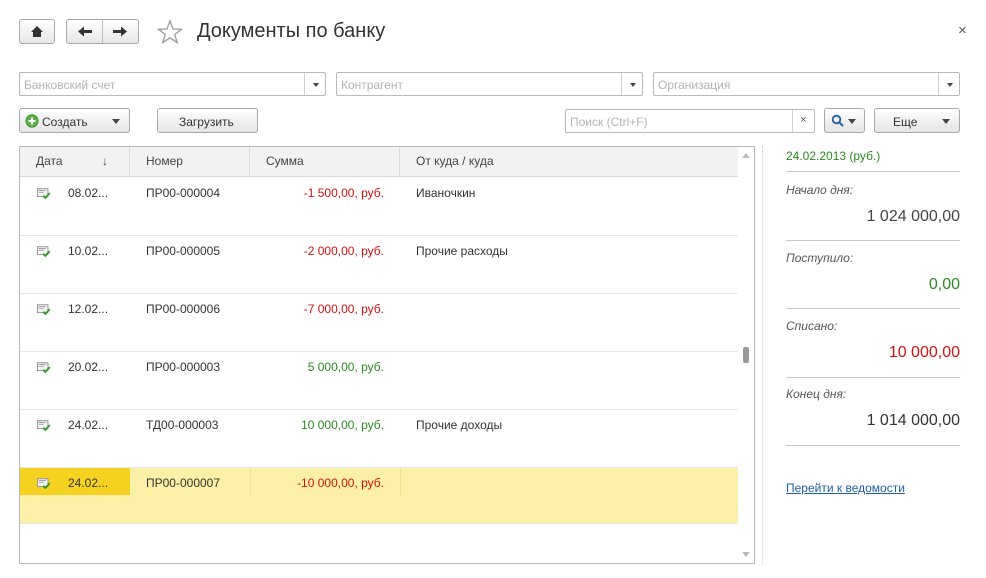 Image resolution: width=986 pixels, height=578 pixels. What do you see at coordinates (49, 161) in the screenshot?
I see `column-header-date-label: Дата` at bounding box center [49, 161].